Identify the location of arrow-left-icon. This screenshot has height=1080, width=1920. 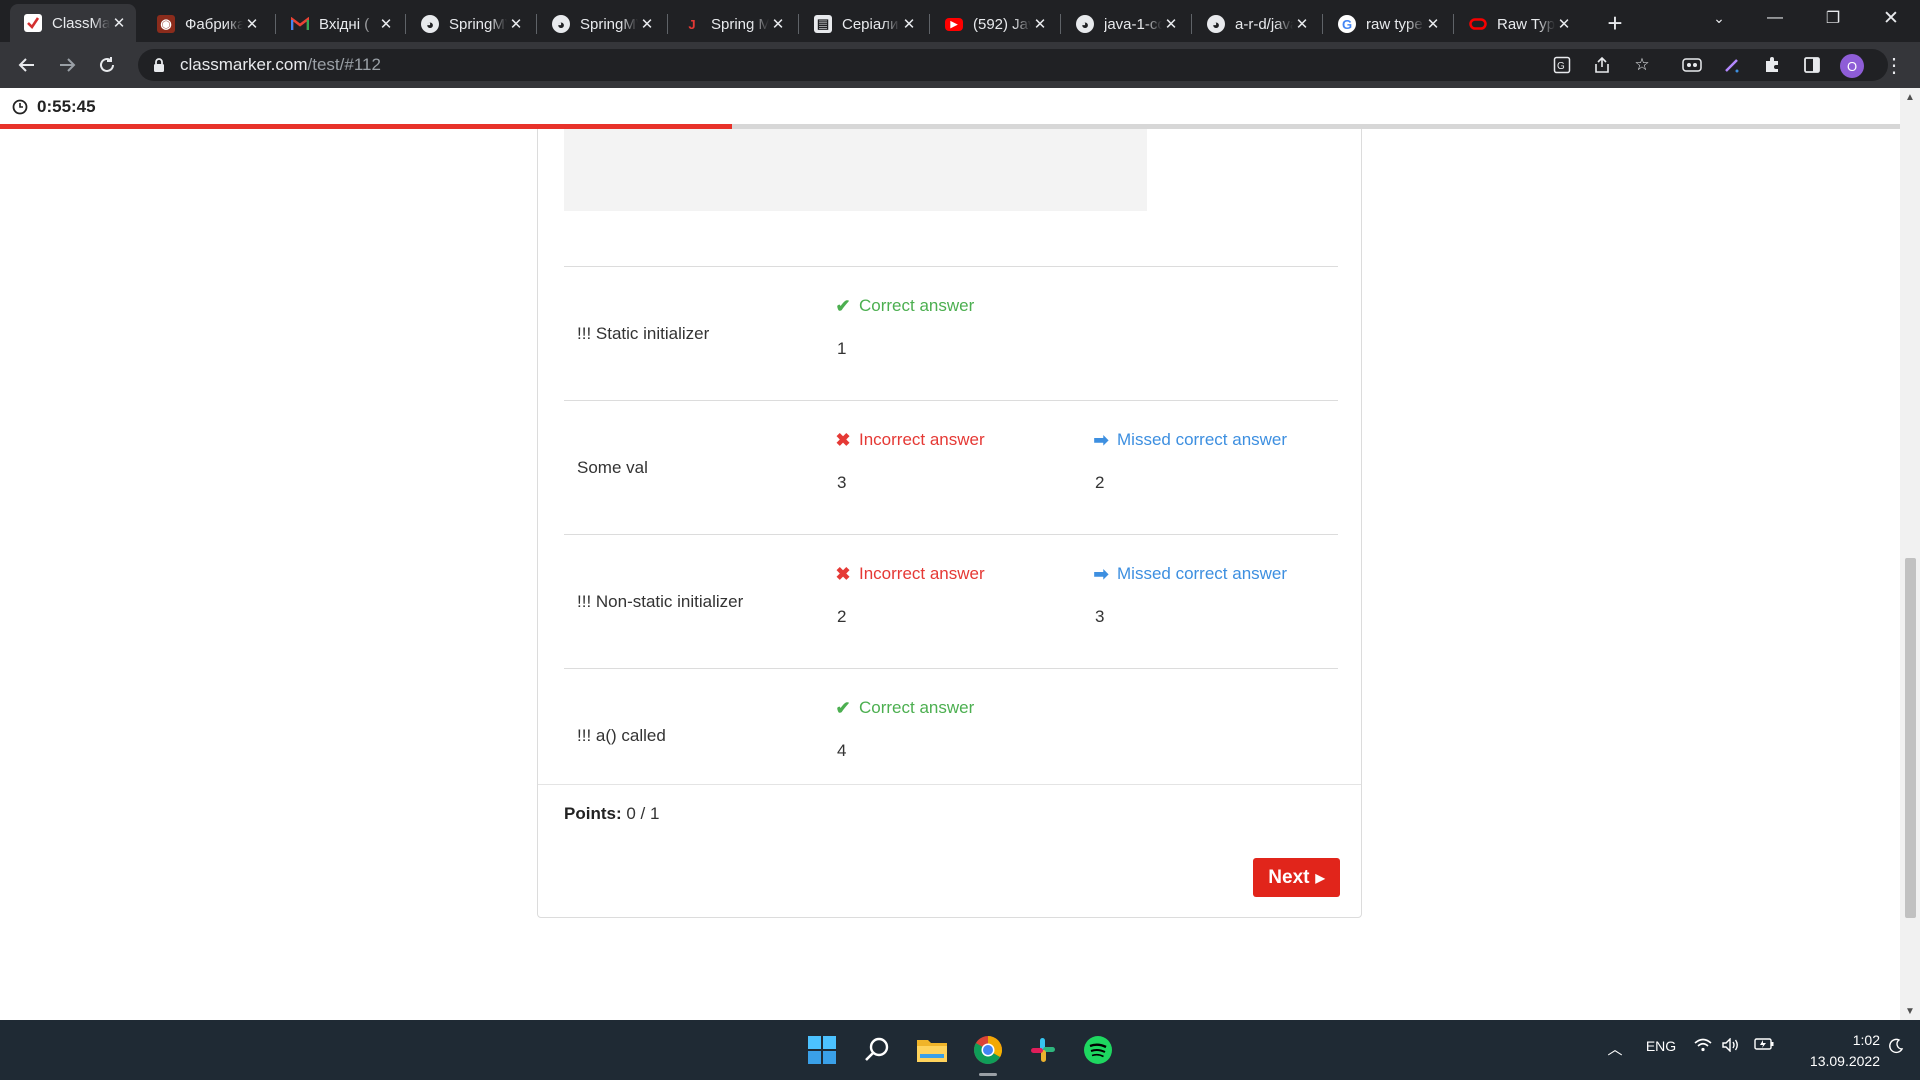
(26, 65).